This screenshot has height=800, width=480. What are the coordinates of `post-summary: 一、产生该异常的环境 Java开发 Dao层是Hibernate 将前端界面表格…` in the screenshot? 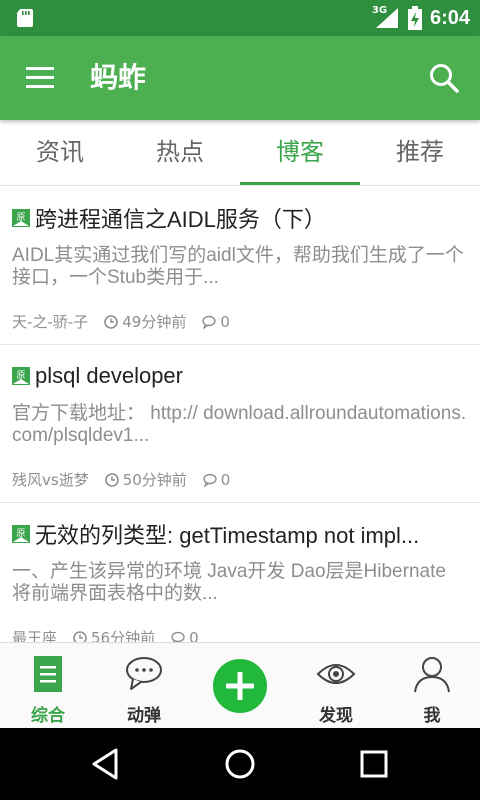 It's located at (229, 582).